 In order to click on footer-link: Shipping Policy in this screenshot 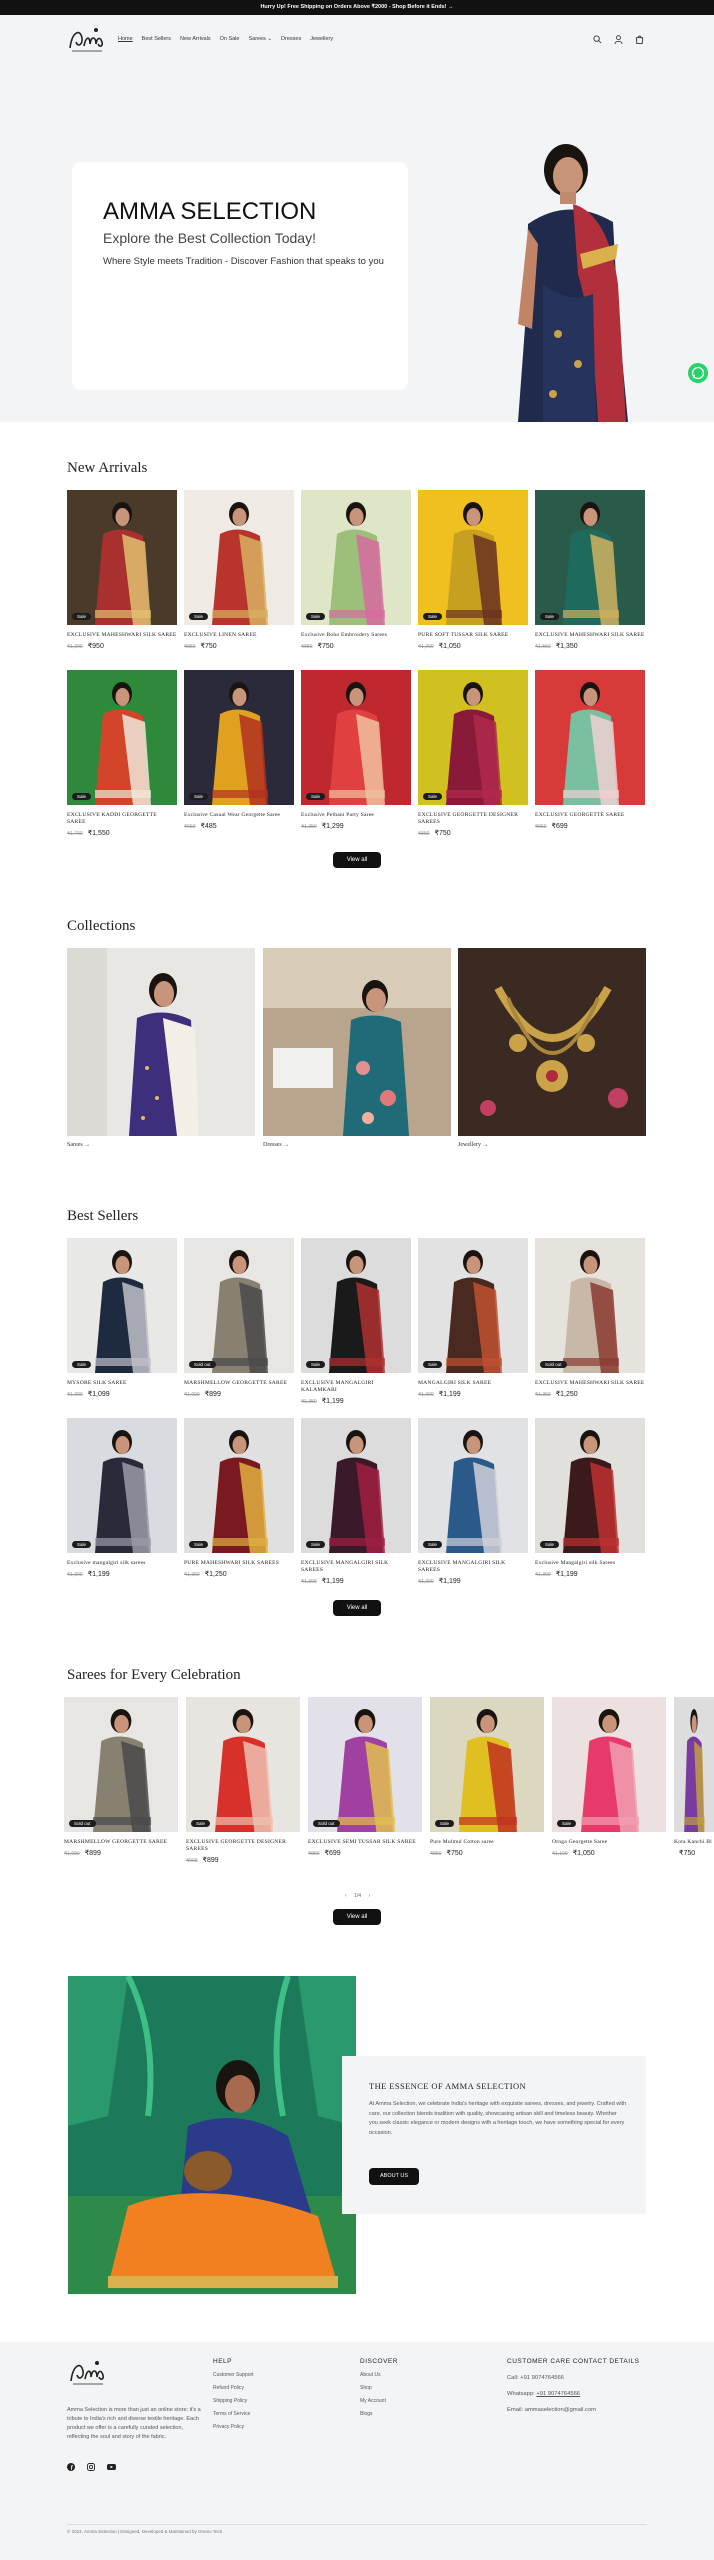, I will do `click(233, 2401)`.